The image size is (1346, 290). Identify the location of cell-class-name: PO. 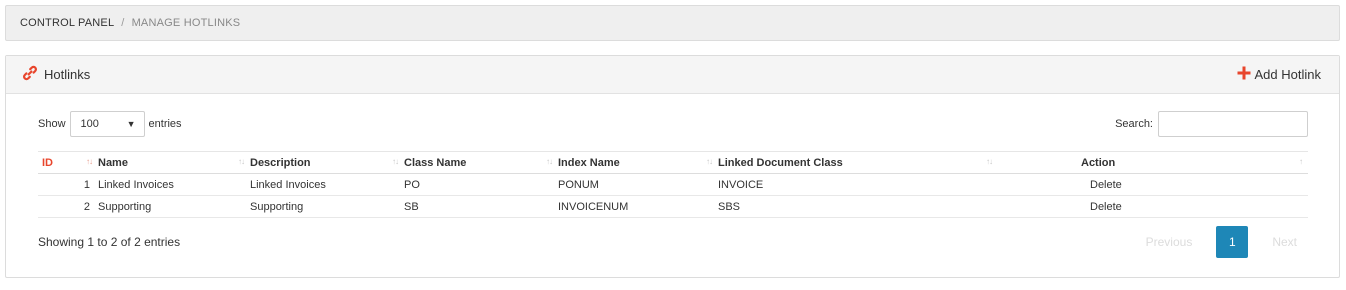
(481, 184).